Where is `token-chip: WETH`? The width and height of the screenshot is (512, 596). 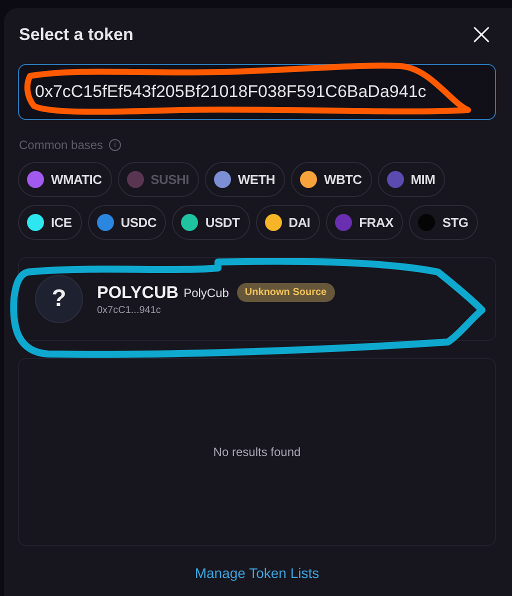
token-chip: WETH is located at coordinates (244, 179).